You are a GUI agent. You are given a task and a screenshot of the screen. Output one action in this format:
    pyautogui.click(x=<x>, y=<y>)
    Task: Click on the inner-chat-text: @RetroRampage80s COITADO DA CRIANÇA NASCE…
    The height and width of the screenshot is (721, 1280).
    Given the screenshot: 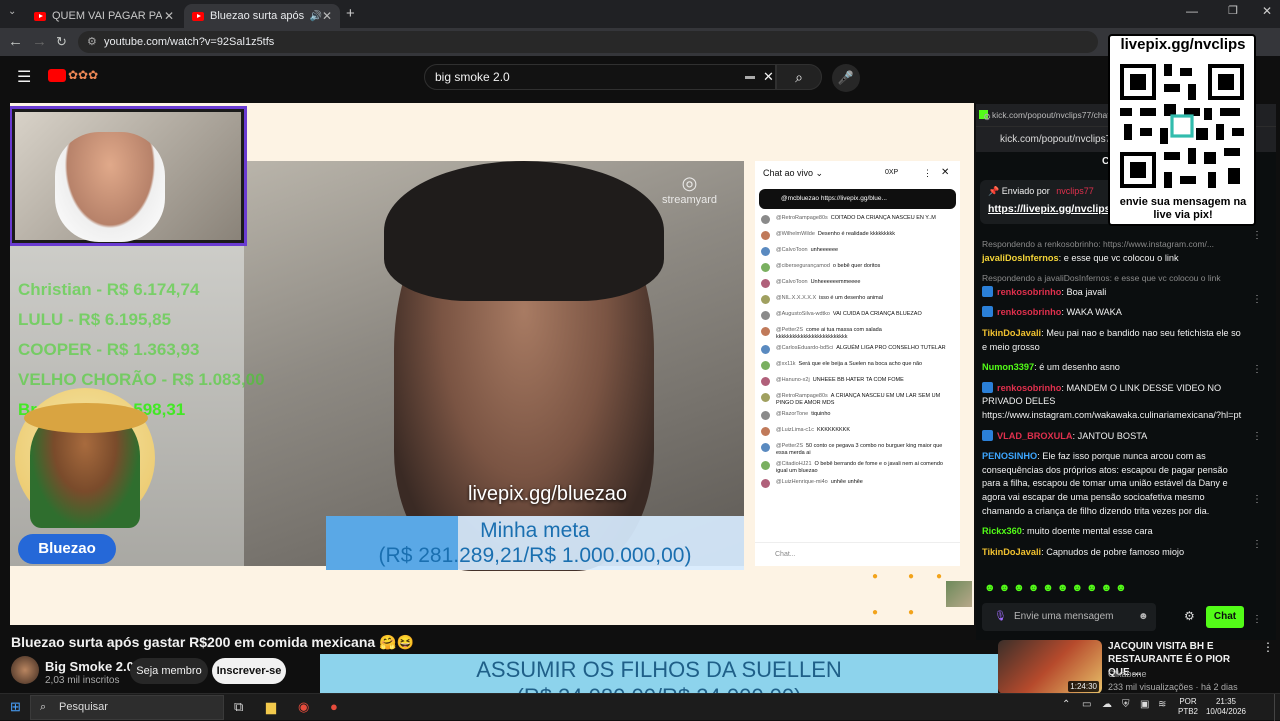 What is the action you would take?
    pyautogui.click(x=856, y=218)
    